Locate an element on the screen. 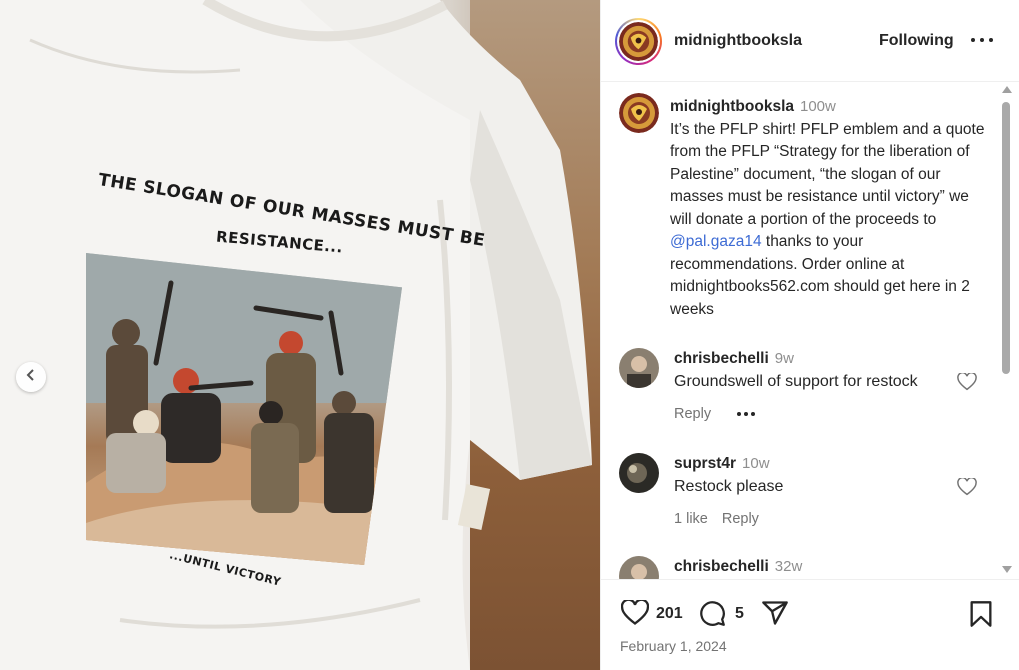  scroll-up-arrow-icon is located at coordinates (1007, 89).